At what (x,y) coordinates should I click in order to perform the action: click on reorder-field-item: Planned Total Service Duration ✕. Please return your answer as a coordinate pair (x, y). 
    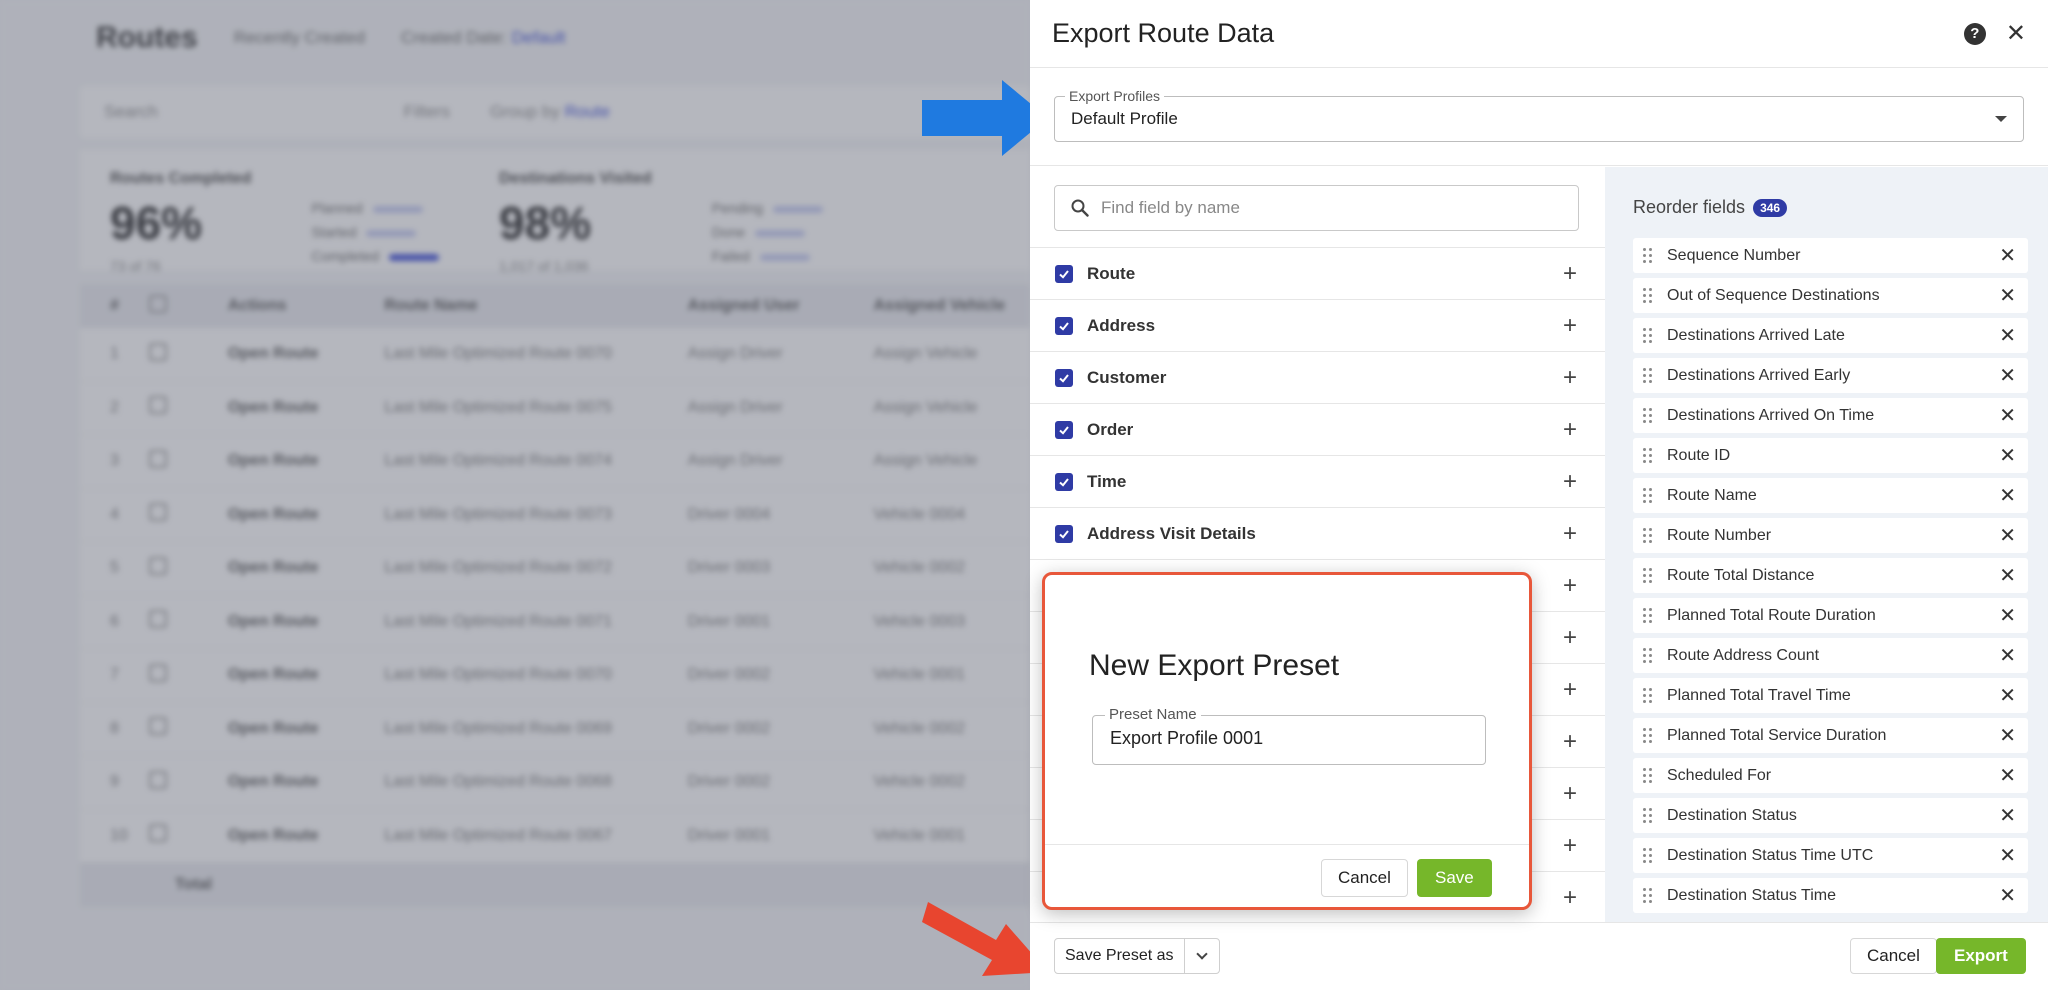
    Looking at the image, I should click on (1830, 735).